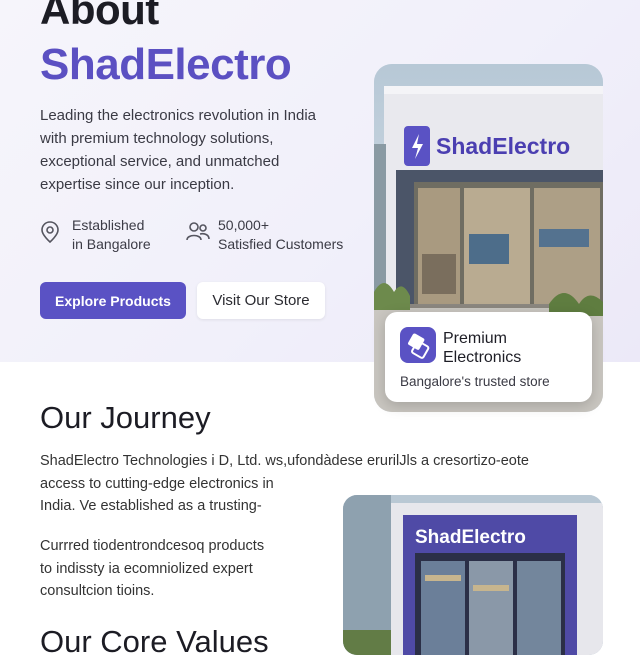 Image resolution: width=640 pixels, height=660 pixels. Describe the element at coordinates (475, 381) in the screenshot. I see `card-subtitle: Bangalore's trusted store` at that location.